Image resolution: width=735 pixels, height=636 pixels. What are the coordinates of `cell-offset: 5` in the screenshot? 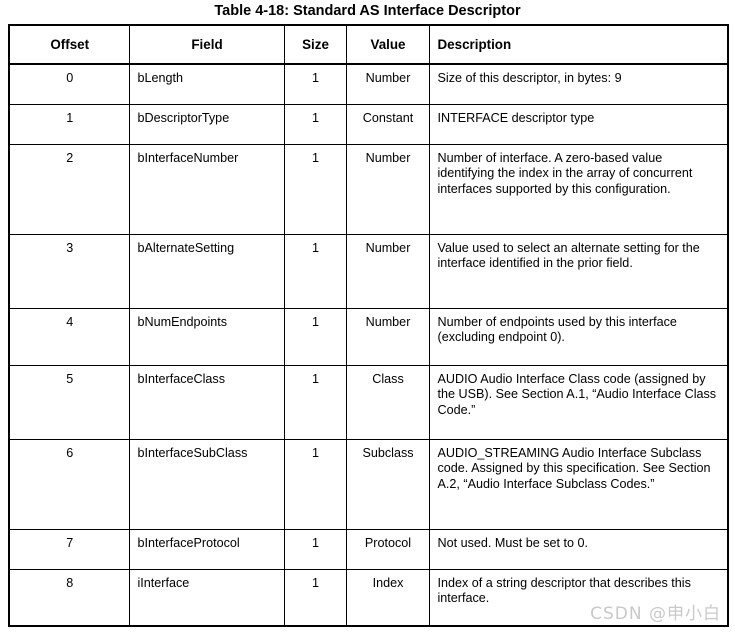 It's located at (69, 402).